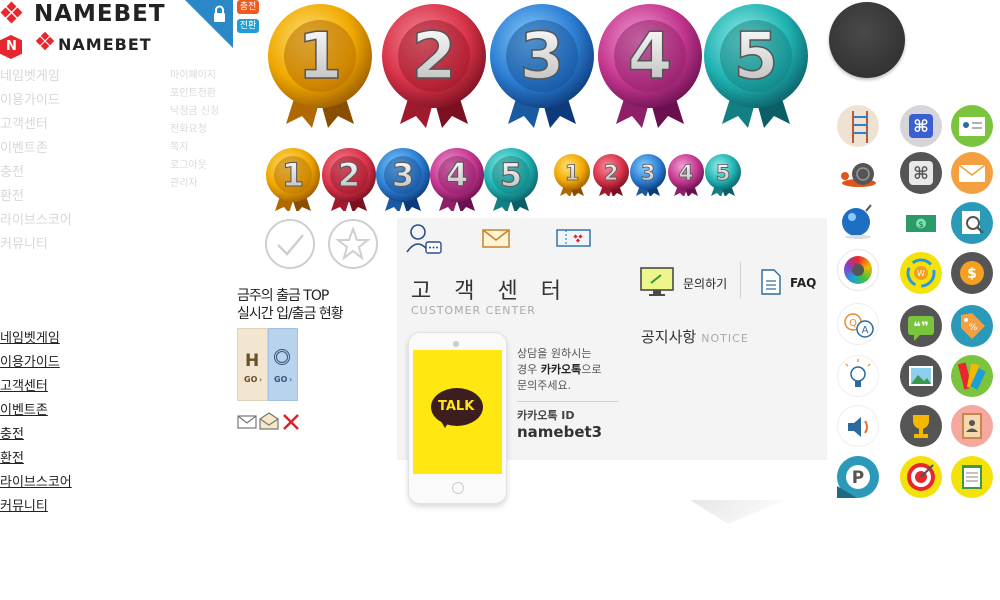 This screenshot has height=600, width=1000. Describe the element at coordinates (574, 238) in the screenshot. I see `ticket-icon` at that location.